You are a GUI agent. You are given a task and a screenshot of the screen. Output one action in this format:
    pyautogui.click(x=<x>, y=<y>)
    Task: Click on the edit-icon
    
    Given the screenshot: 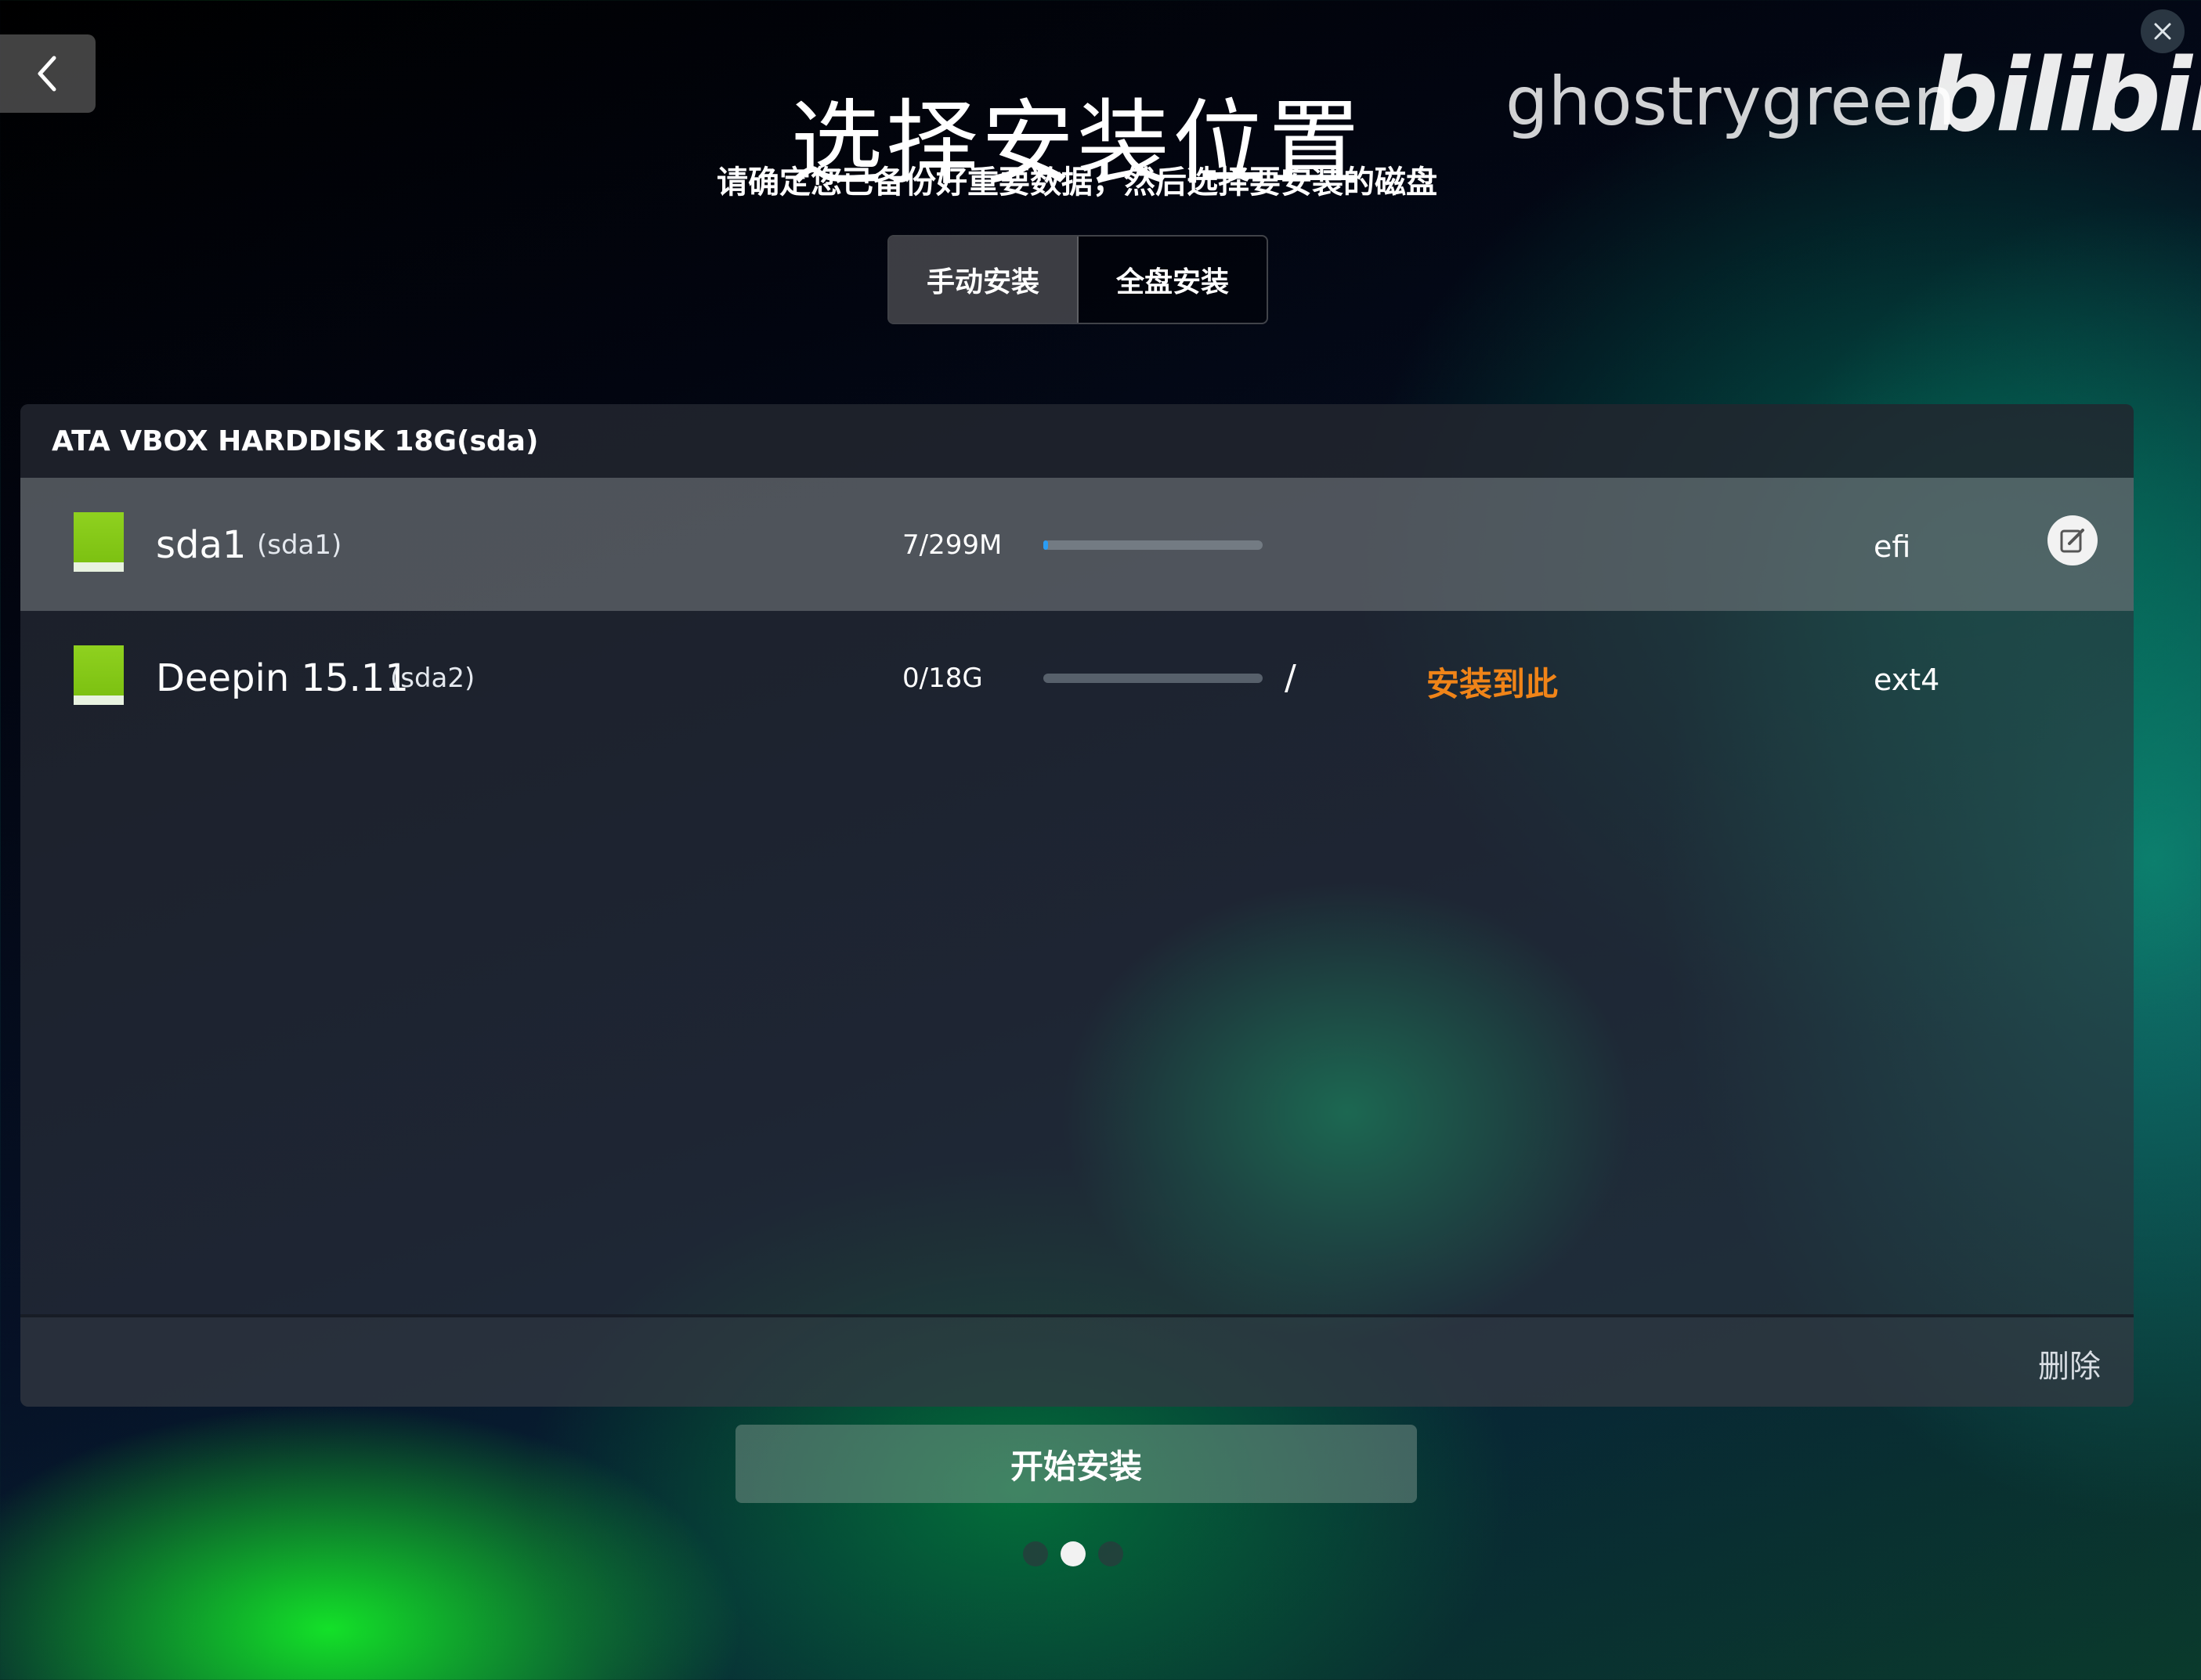 What is the action you would take?
    pyautogui.click(x=2072, y=541)
    